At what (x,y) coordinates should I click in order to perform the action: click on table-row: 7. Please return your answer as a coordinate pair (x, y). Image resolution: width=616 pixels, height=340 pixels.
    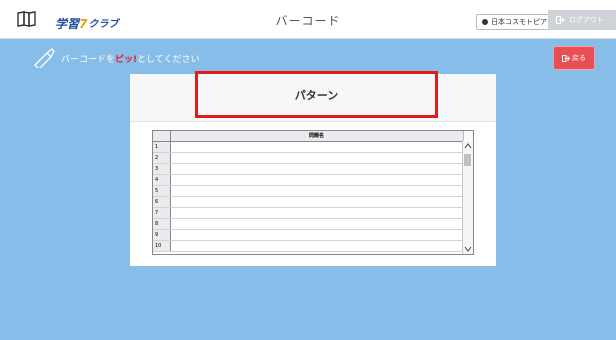
    Looking at the image, I should click on (313, 213).